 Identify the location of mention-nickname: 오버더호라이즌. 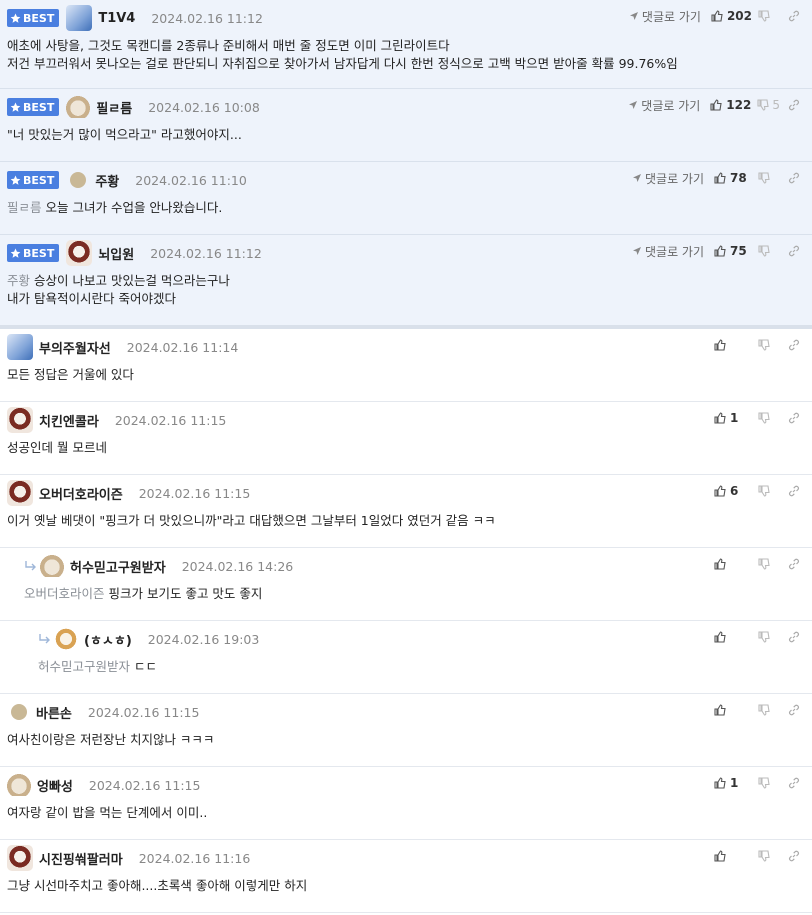
(64, 593).